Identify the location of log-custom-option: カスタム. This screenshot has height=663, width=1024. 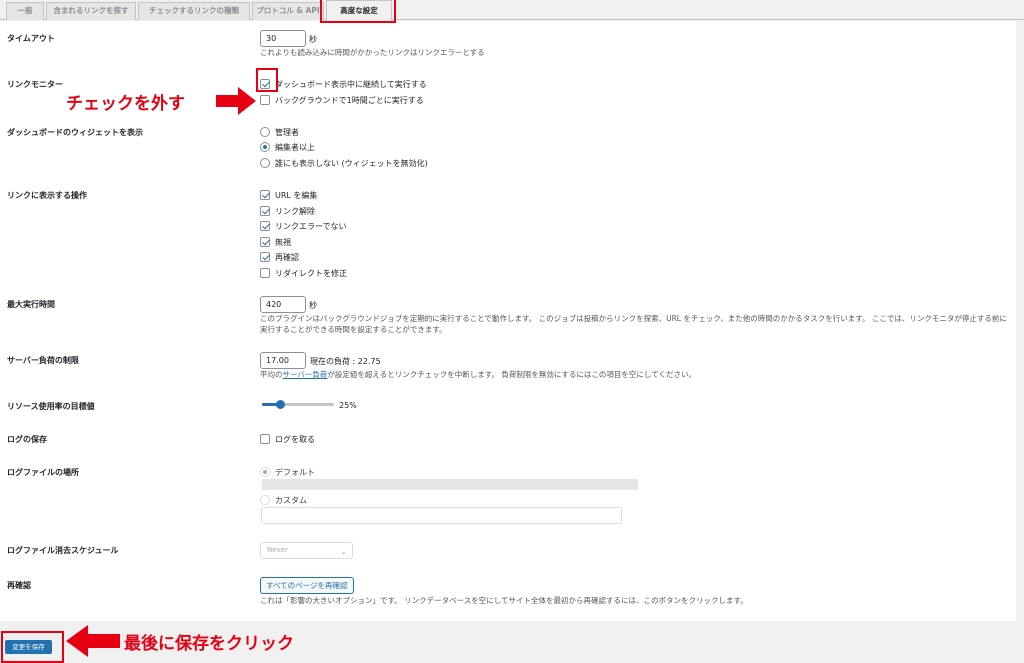
(283, 500).